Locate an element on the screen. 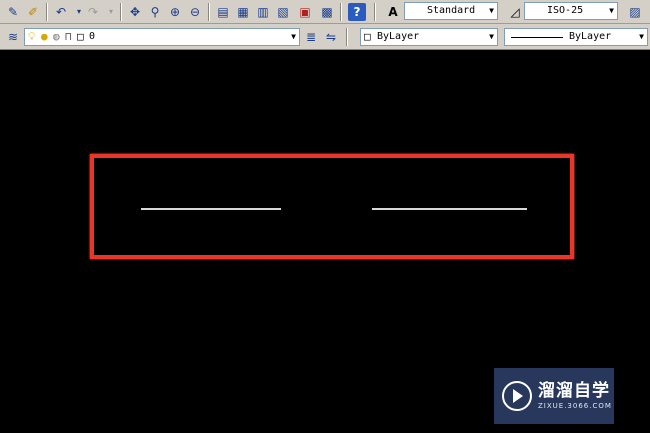  zoom-realtime-icon: ⚲ is located at coordinates (155, 12).